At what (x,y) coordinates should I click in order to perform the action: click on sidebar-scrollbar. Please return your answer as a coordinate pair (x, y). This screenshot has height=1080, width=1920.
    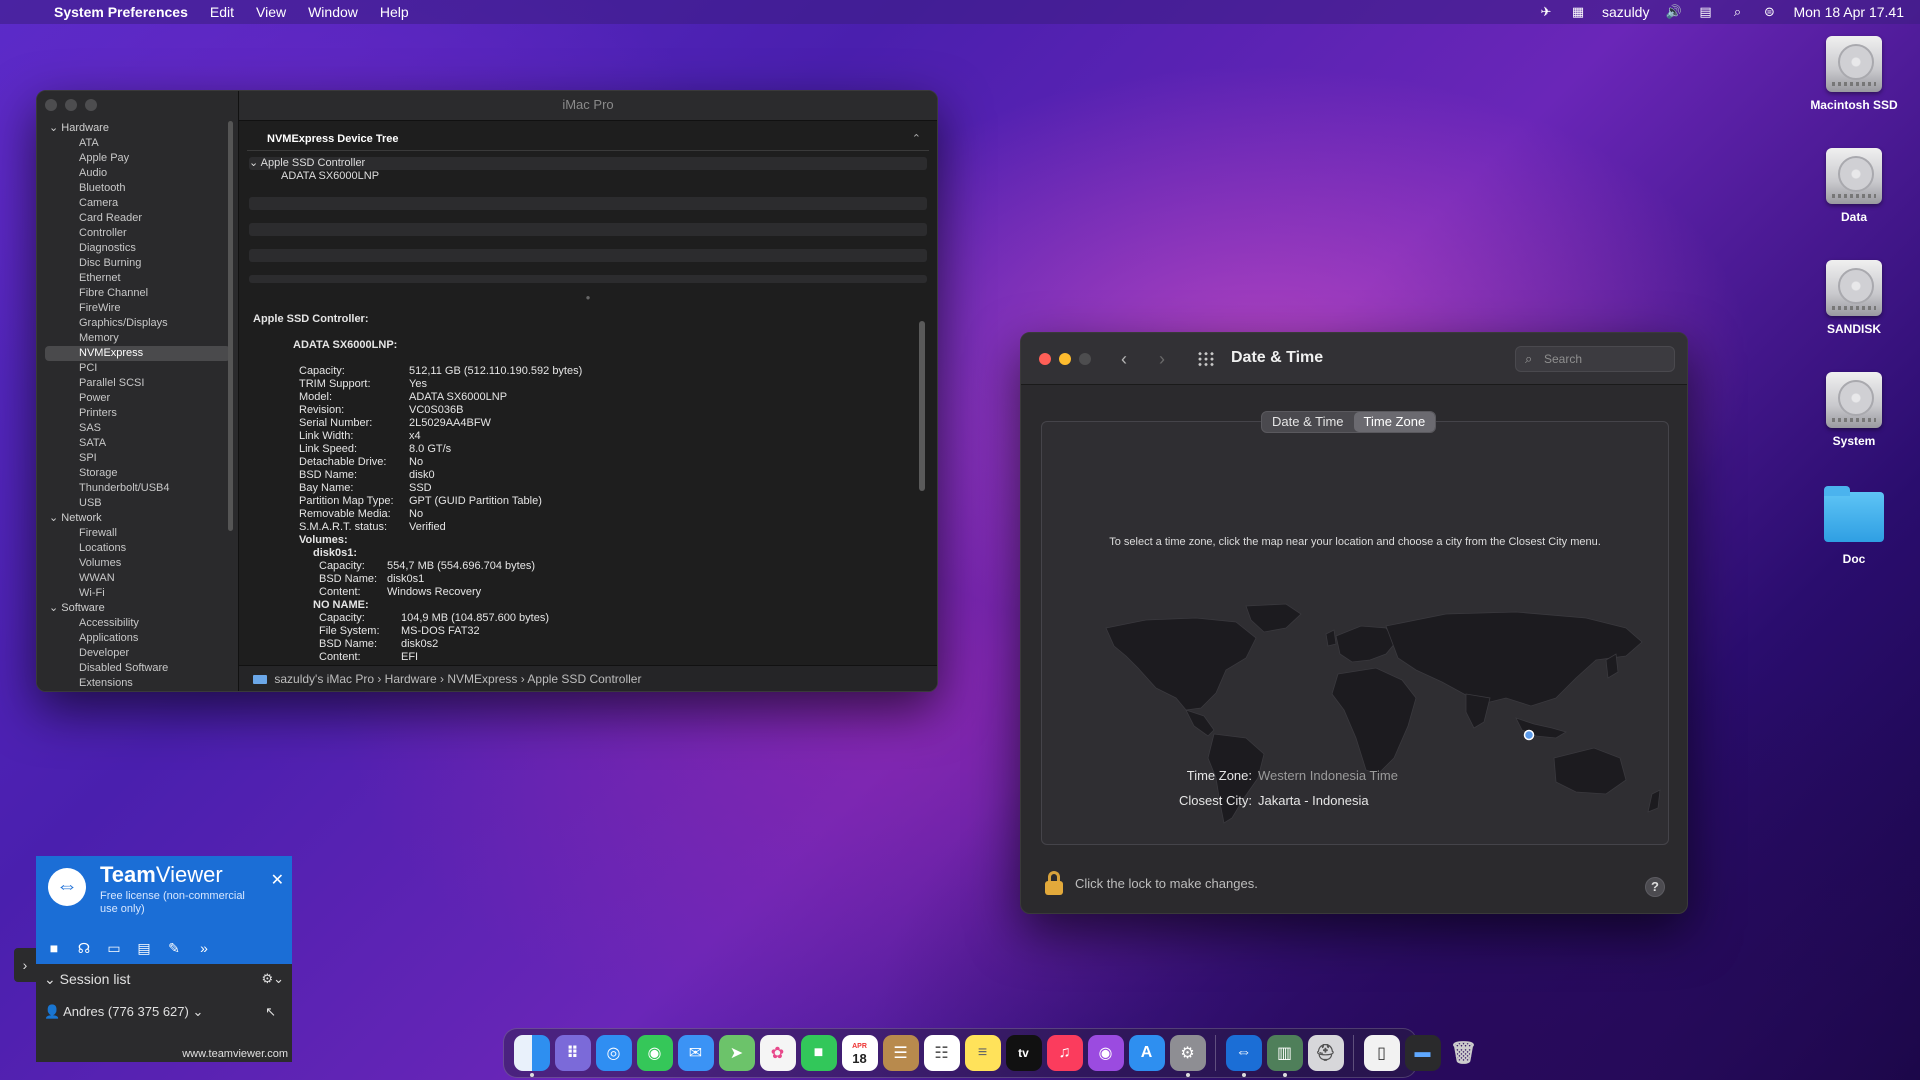
    Looking at the image, I should click on (230, 326).